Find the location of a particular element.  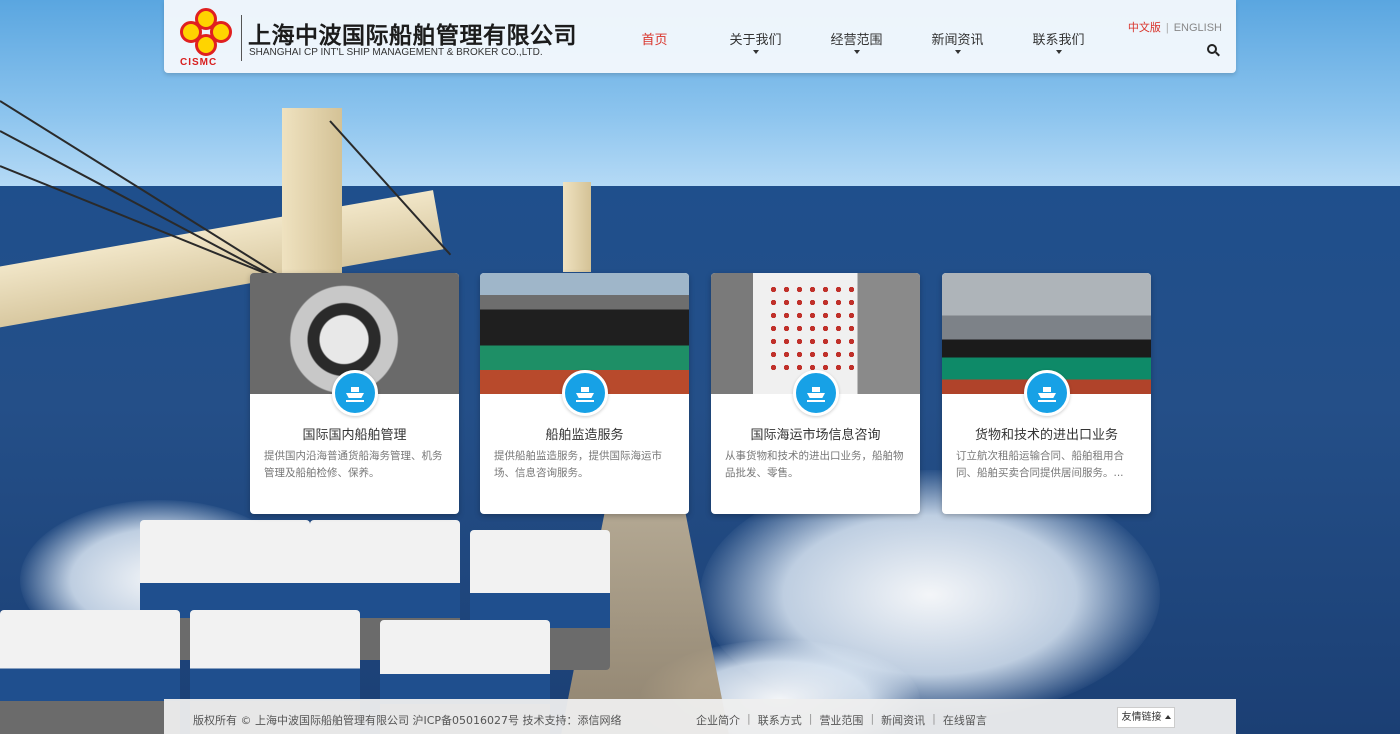

footer-link-news: 新闻资讯 is located at coordinates (903, 720).